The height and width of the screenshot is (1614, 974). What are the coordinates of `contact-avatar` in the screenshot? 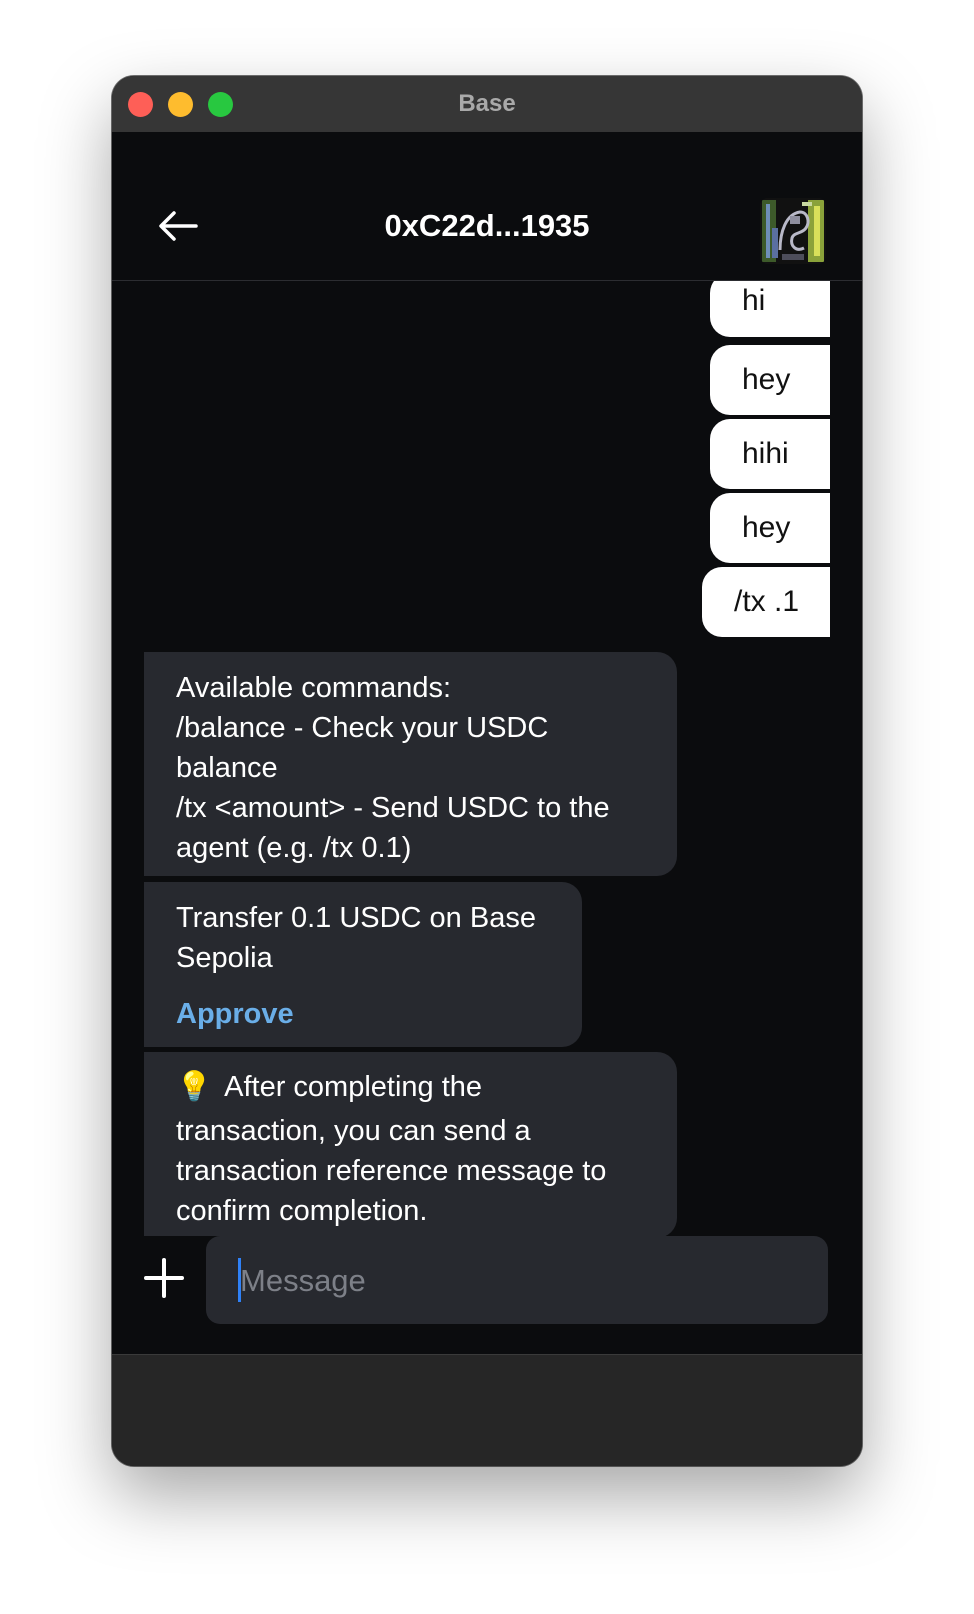 It's located at (793, 231).